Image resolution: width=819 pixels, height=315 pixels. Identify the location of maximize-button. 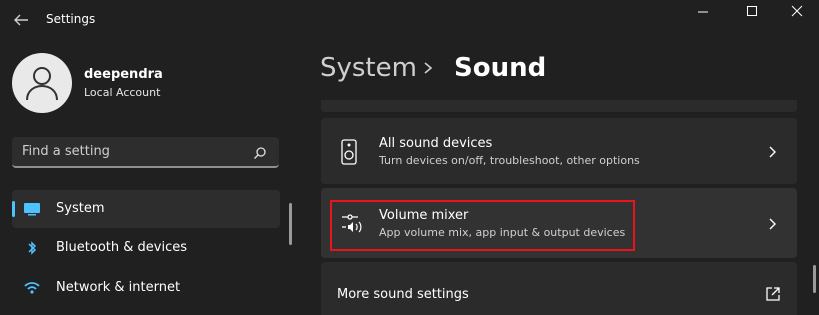
(752, 12).